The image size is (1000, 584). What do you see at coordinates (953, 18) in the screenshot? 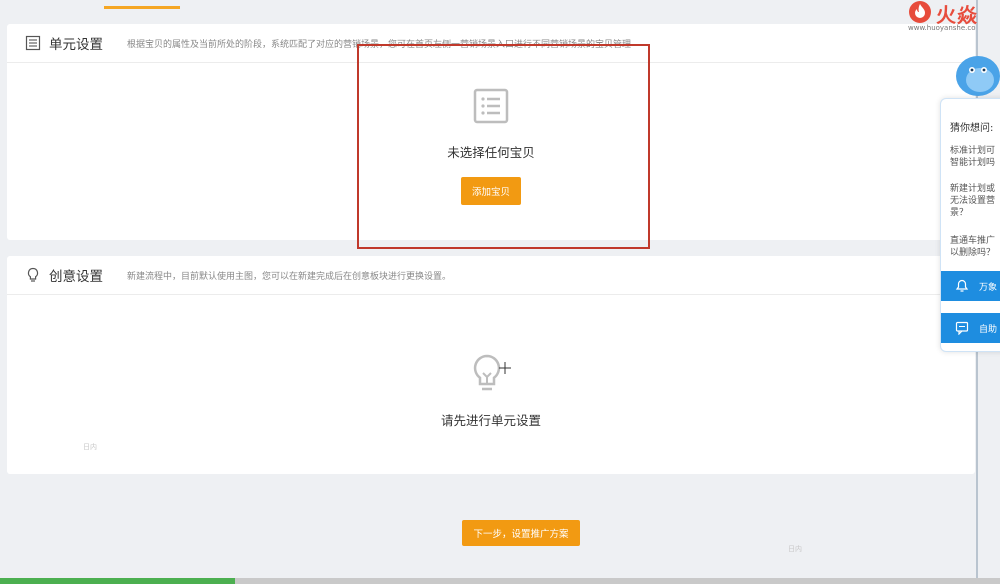
I see `brand-logo: 火焱 www.huoyanshe.co` at bounding box center [953, 18].